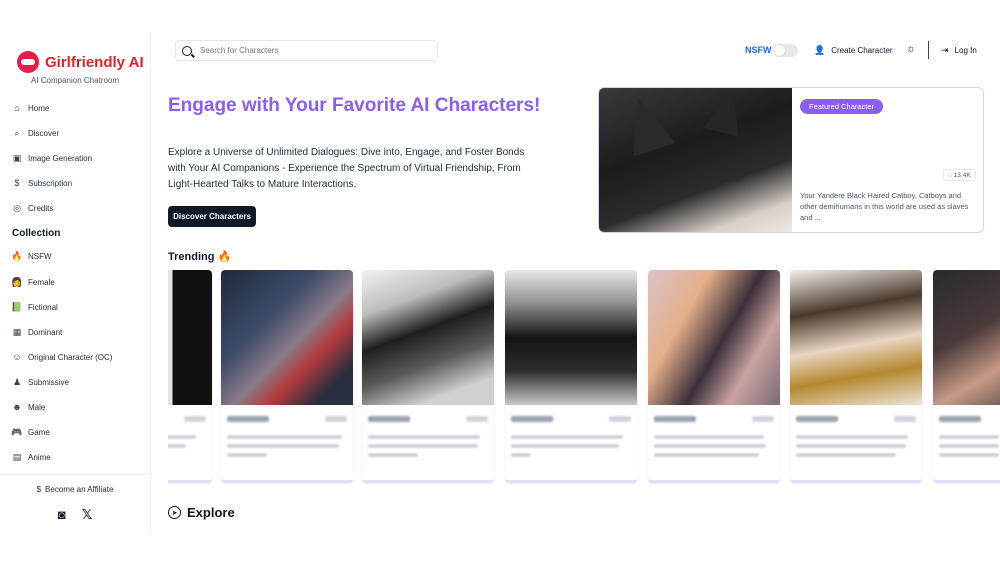  I want to click on gamepad-icon: 🎮, so click(17, 431).